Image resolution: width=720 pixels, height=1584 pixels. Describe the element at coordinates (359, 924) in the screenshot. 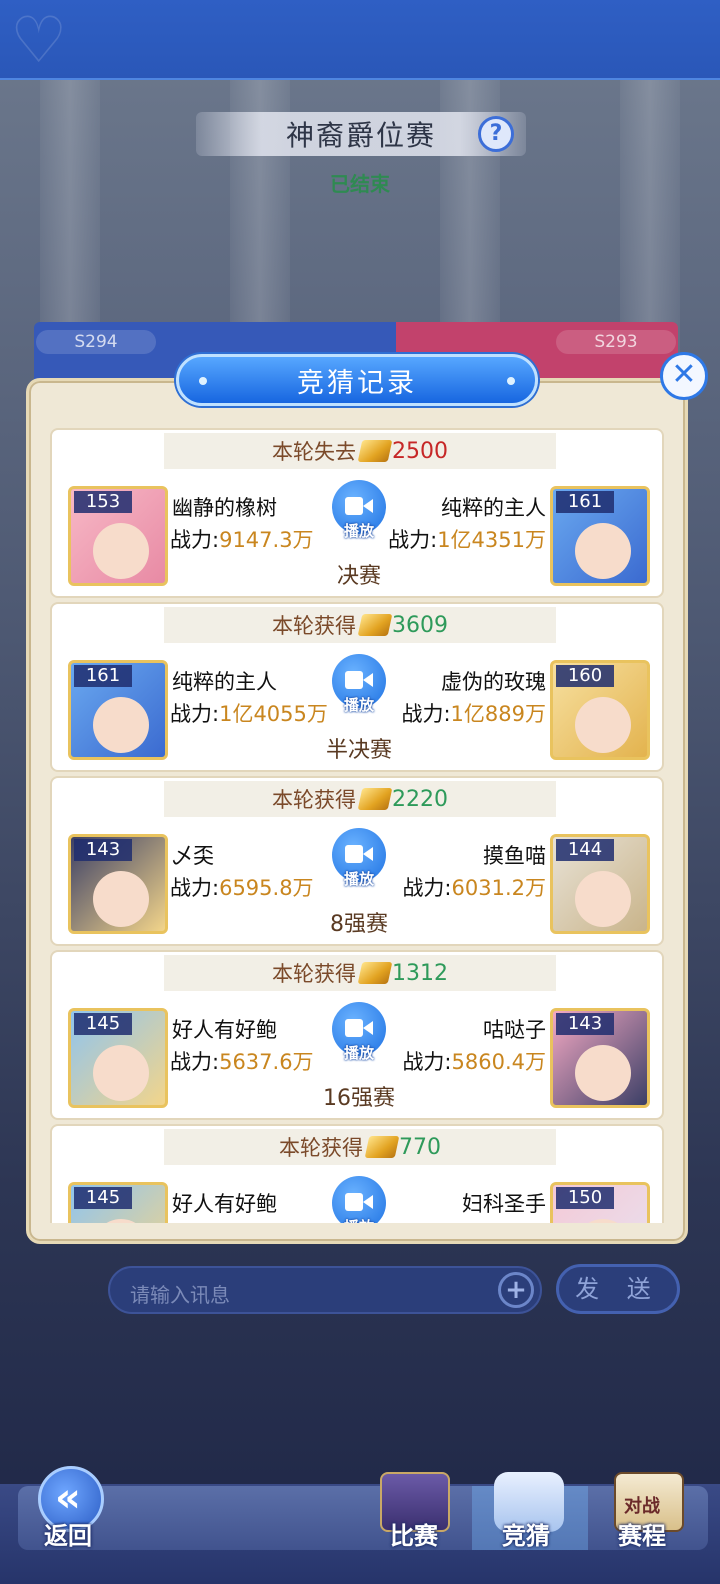

I see `round-label: 8强赛` at that location.